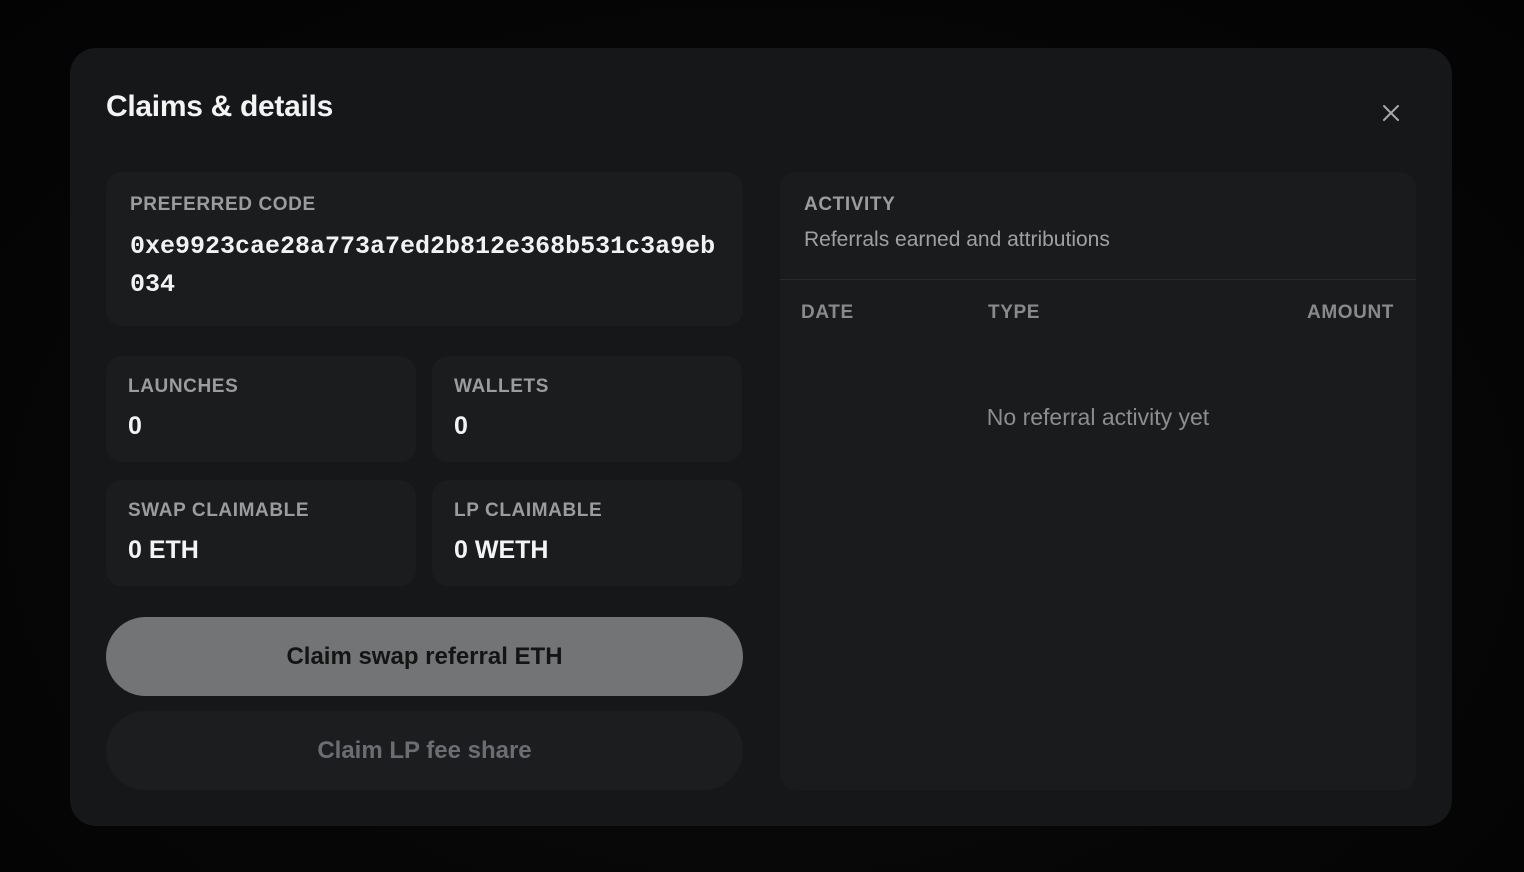  What do you see at coordinates (424, 750) in the screenshot?
I see `claim-lp-fee-share-button: Claim LP fee share` at bounding box center [424, 750].